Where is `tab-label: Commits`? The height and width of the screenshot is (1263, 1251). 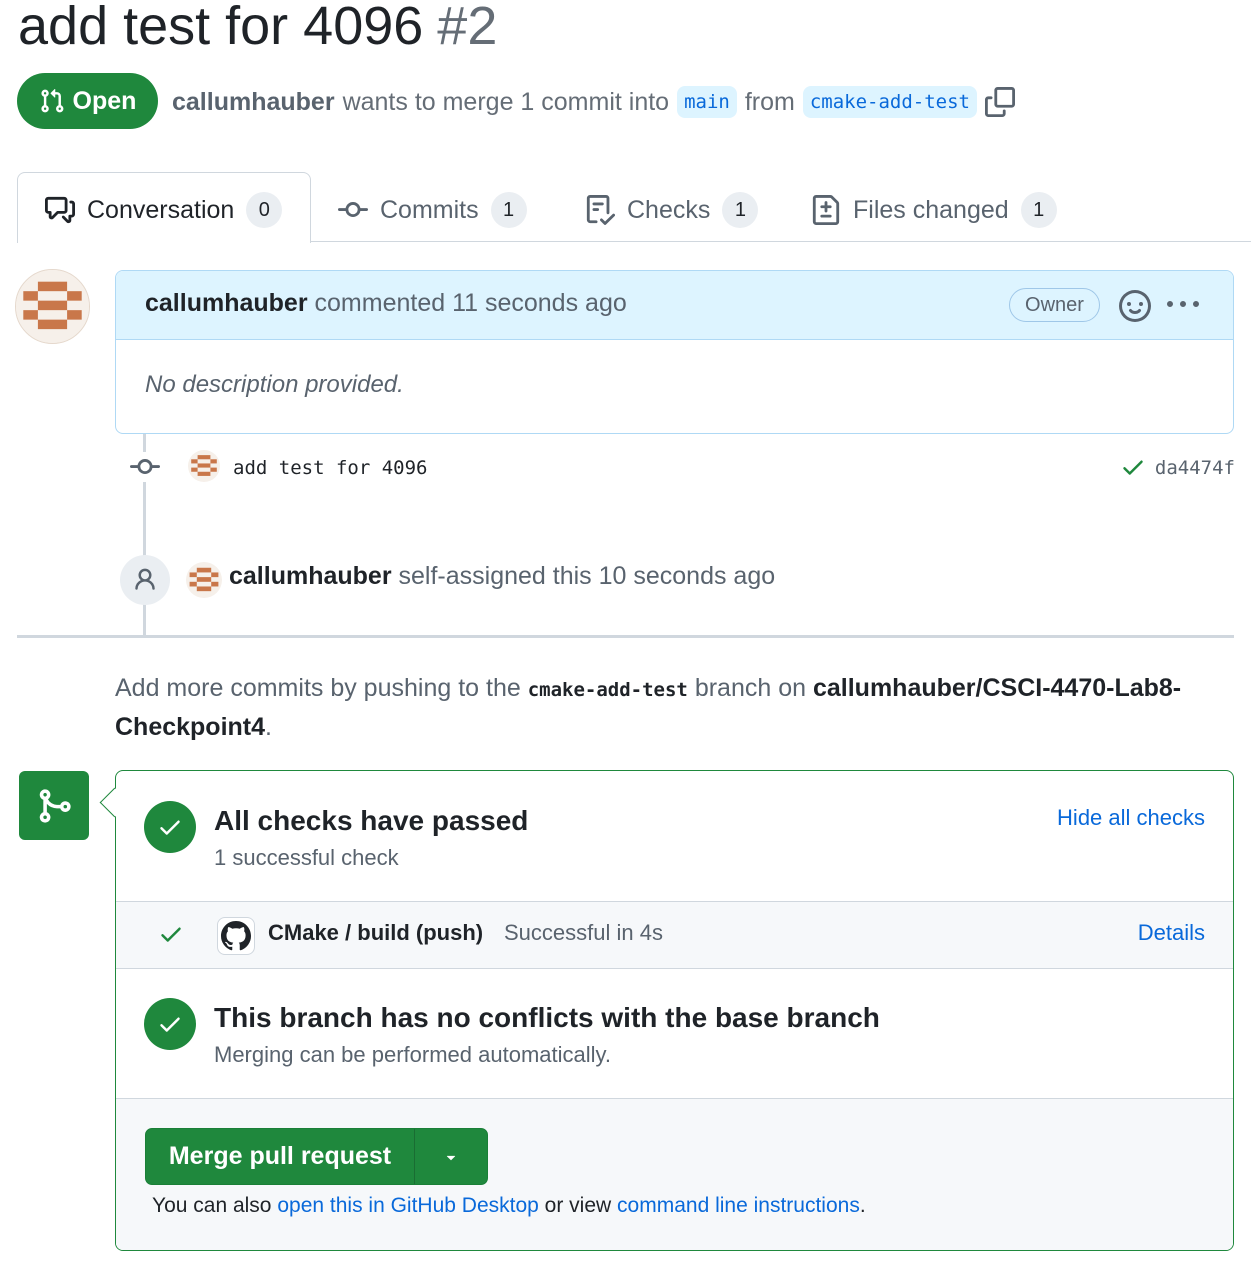 tab-label: Commits is located at coordinates (429, 209).